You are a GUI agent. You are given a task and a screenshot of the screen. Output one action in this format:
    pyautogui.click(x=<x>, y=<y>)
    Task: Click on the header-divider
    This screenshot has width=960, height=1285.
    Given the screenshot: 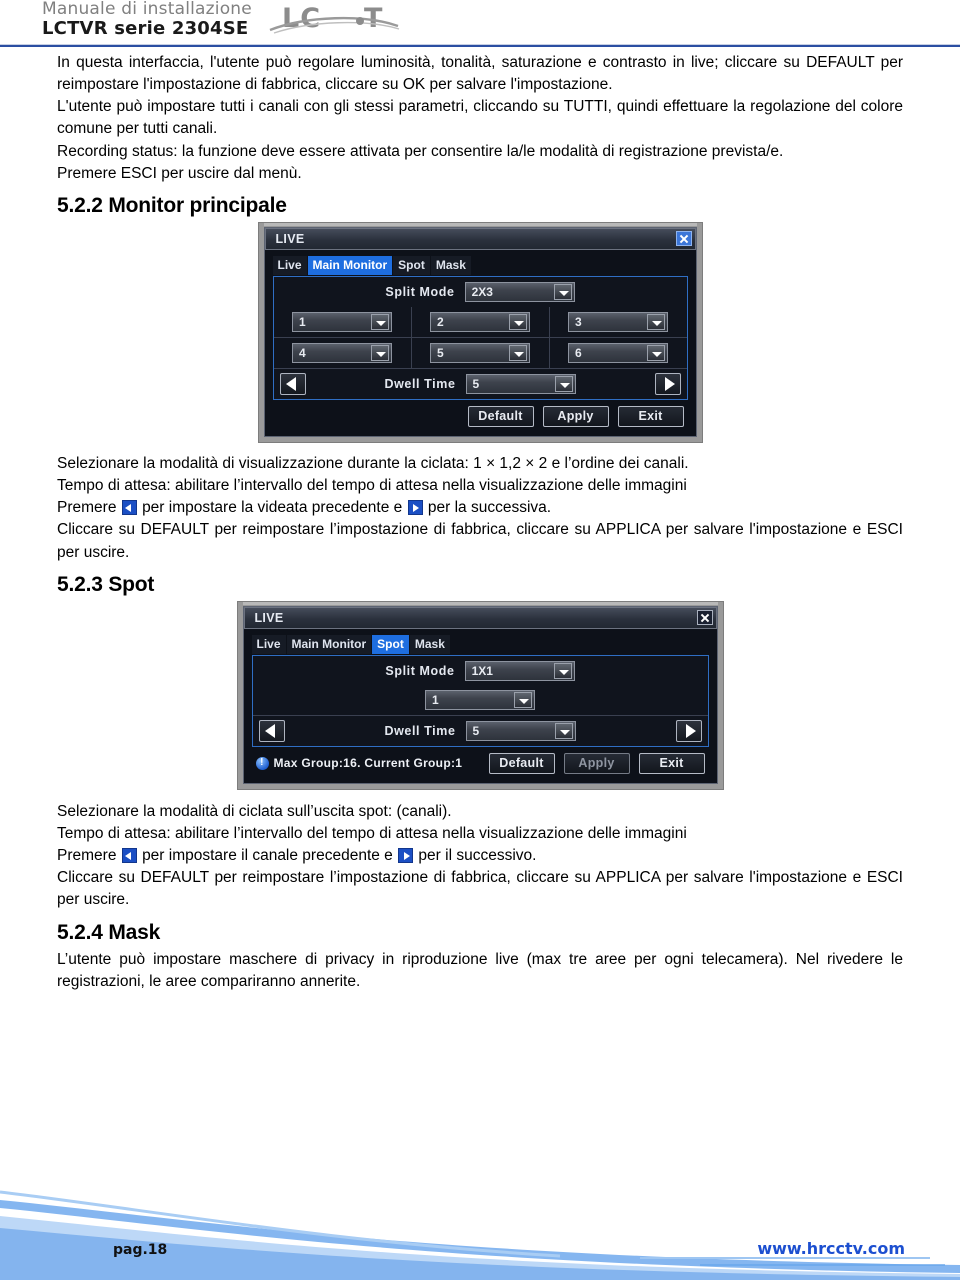 What is the action you would take?
    pyautogui.click(x=480, y=45)
    